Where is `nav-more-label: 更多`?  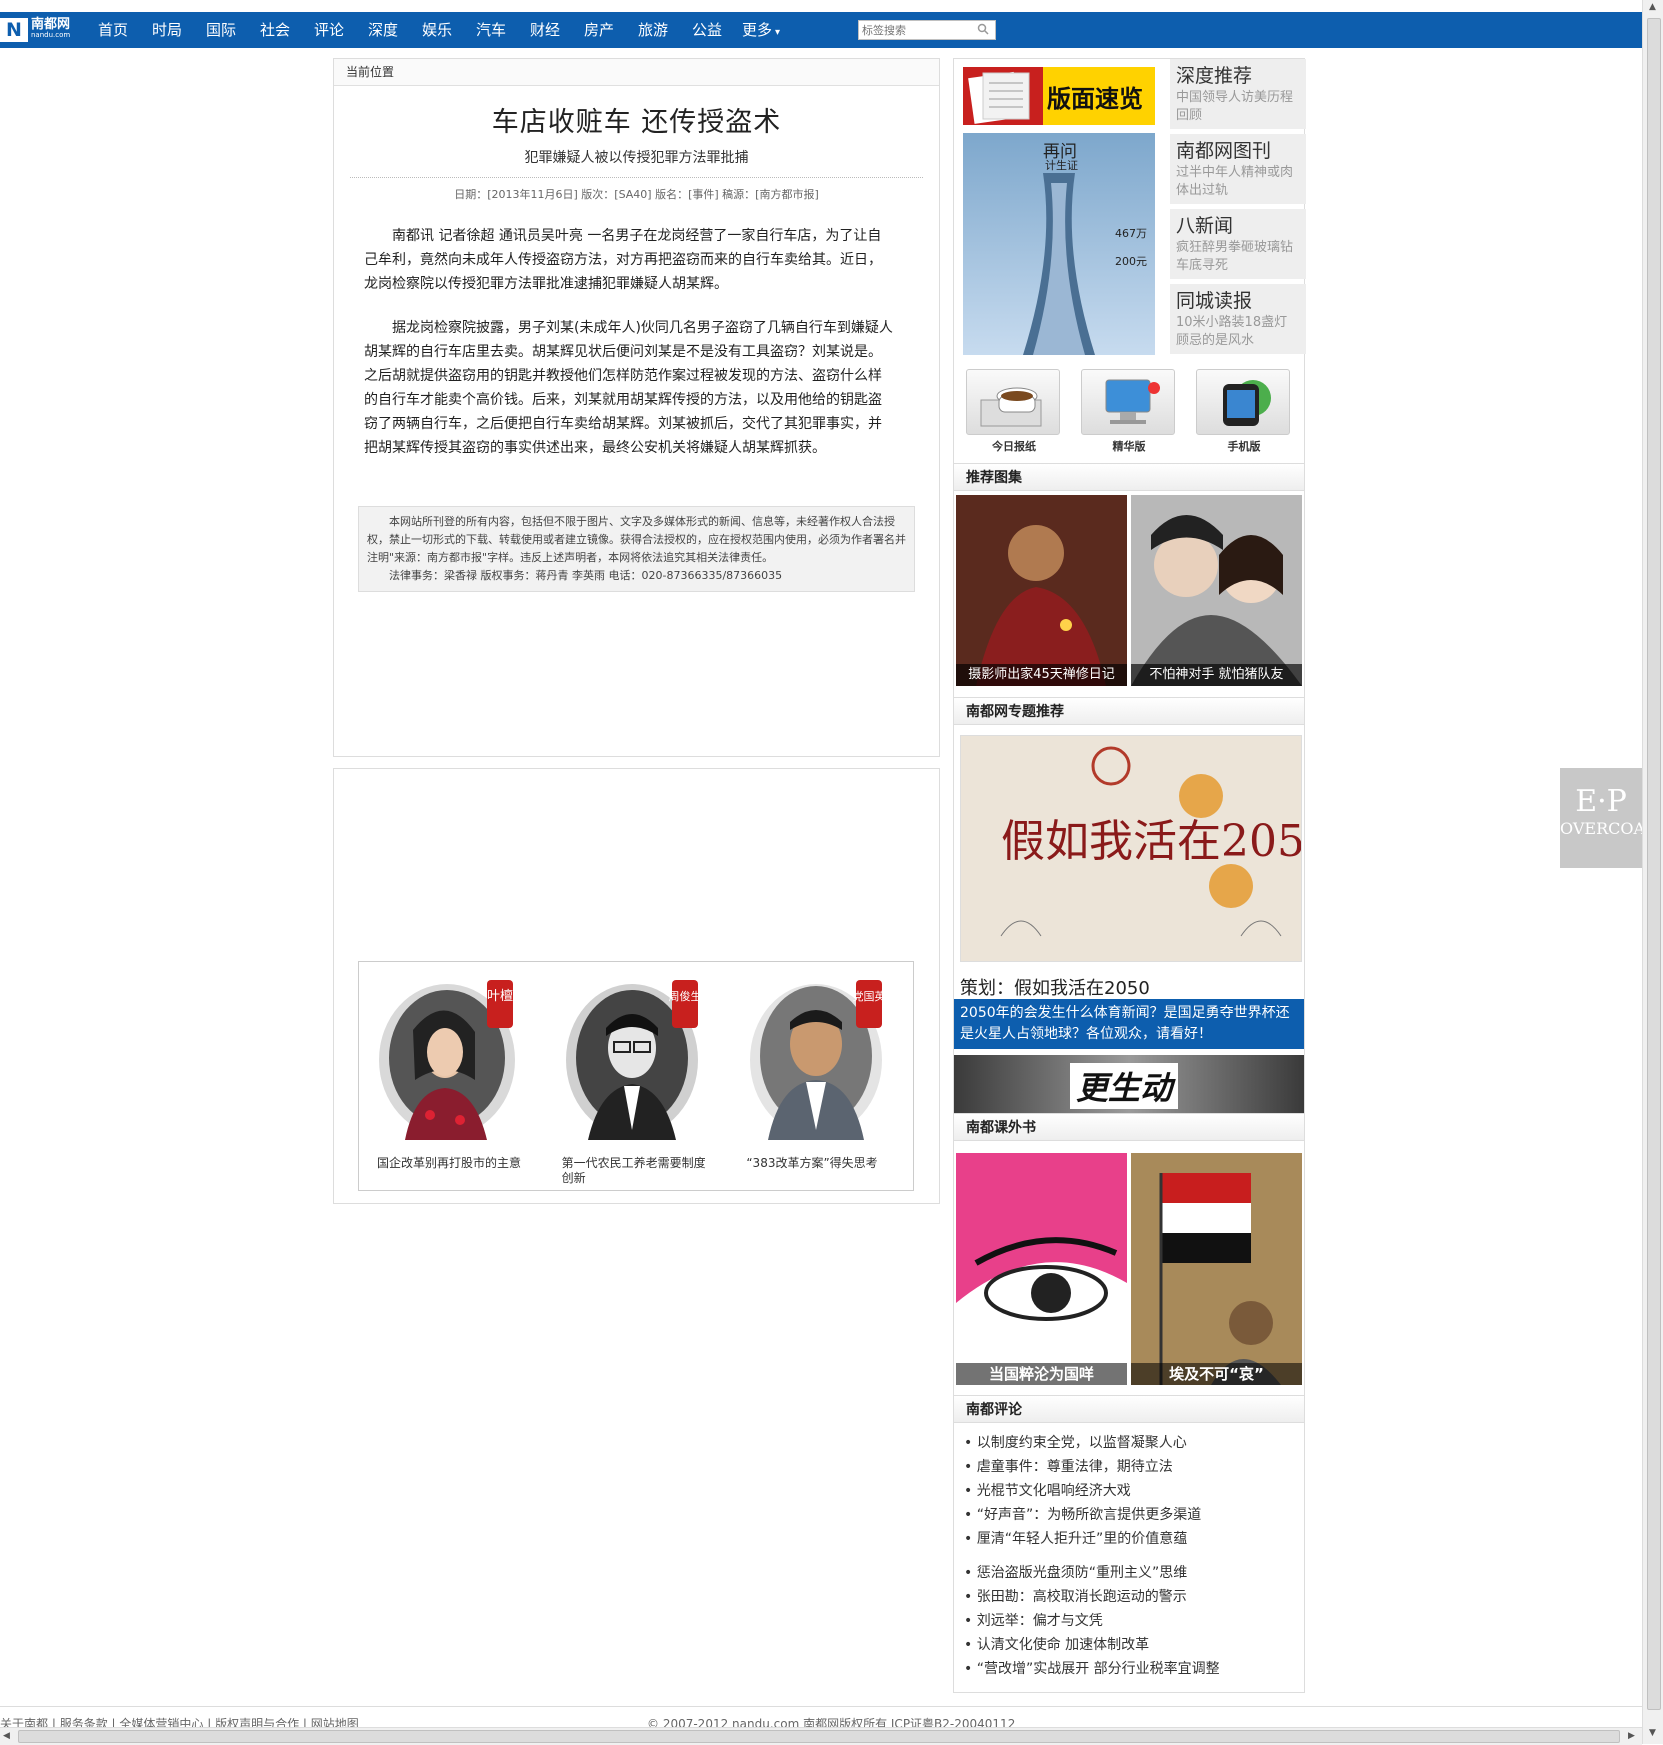
nav-more-label: 更多 is located at coordinates (756, 30).